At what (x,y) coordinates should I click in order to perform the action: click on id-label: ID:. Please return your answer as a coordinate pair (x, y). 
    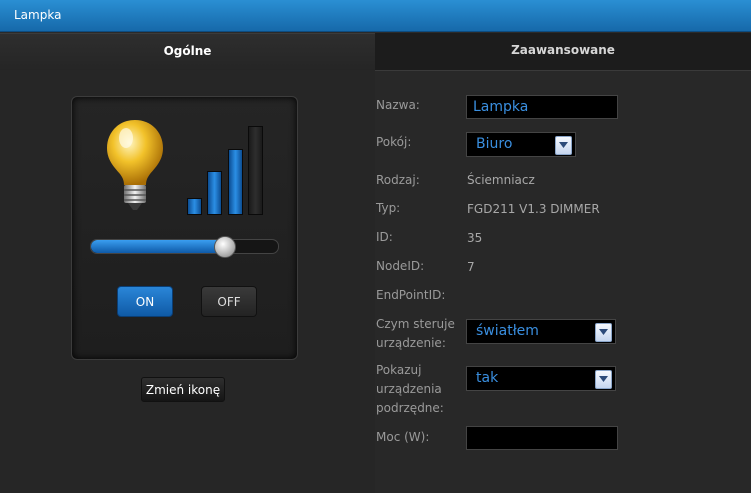
    Looking at the image, I should click on (384, 237).